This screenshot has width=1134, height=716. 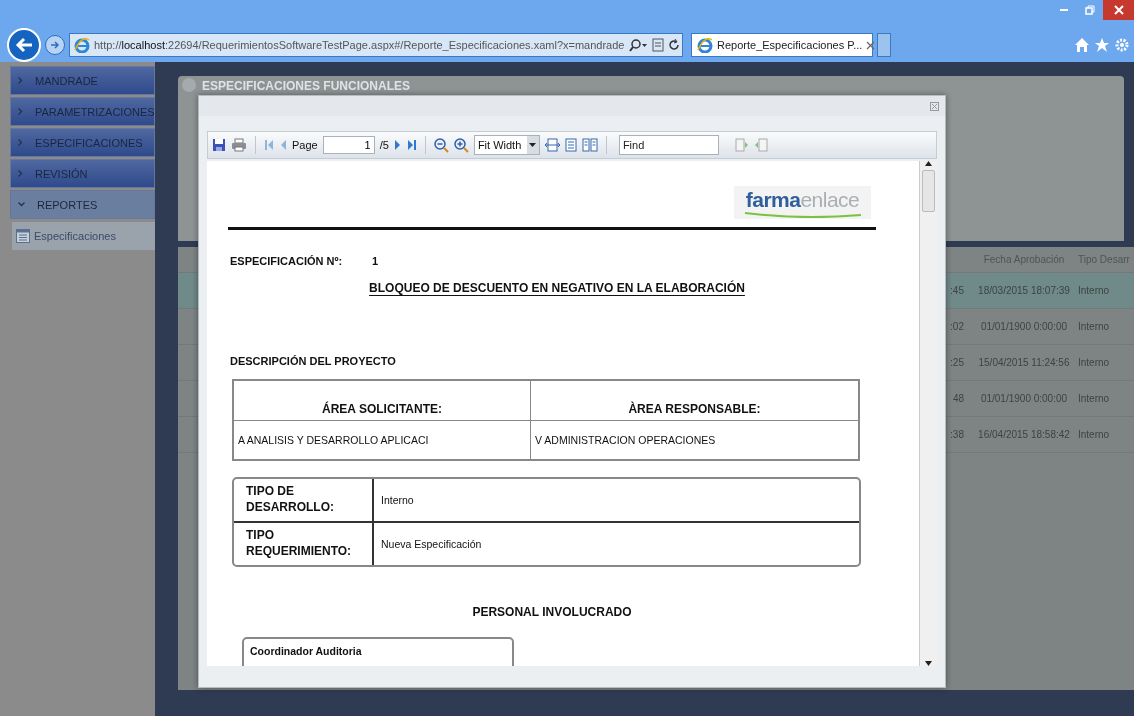 What do you see at coordinates (283, 145) in the screenshot?
I see `previous-page-icon` at bounding box center [283, 145].